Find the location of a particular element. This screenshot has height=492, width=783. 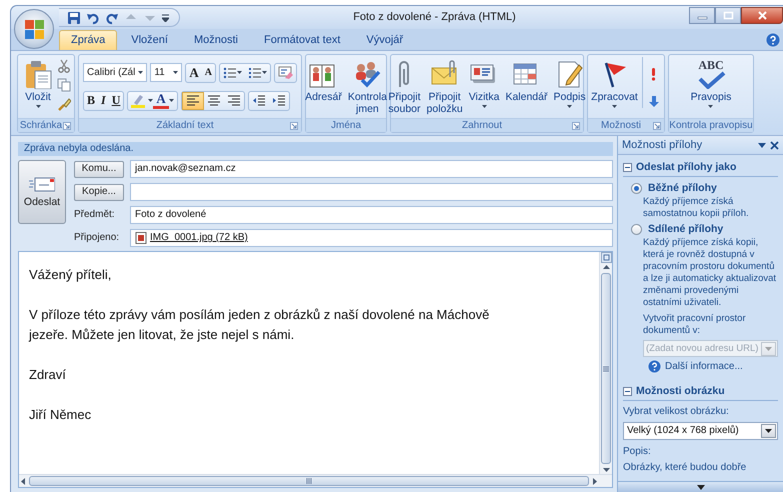

minimize-button is located at coordinates (702, 15).